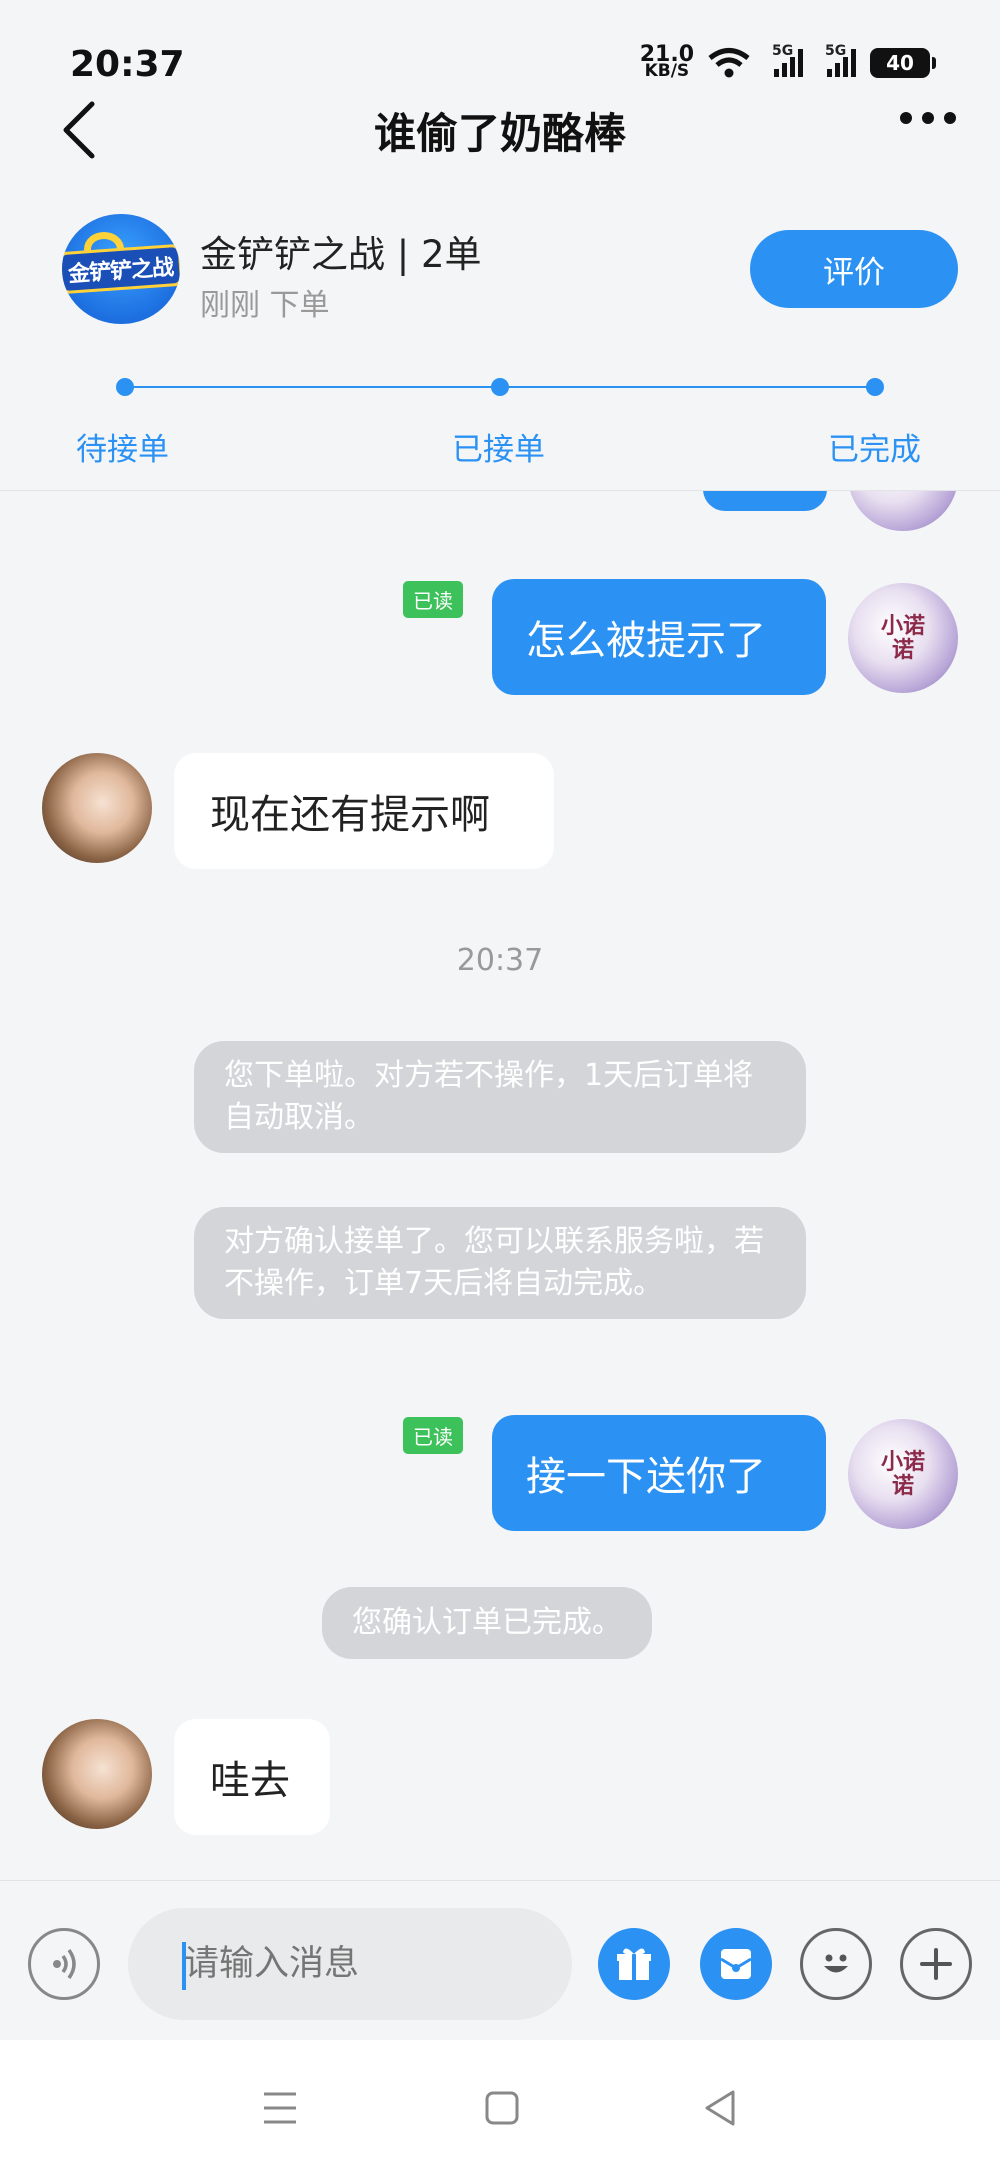  I want to click on status-time: 20:37, so click(127, 64).